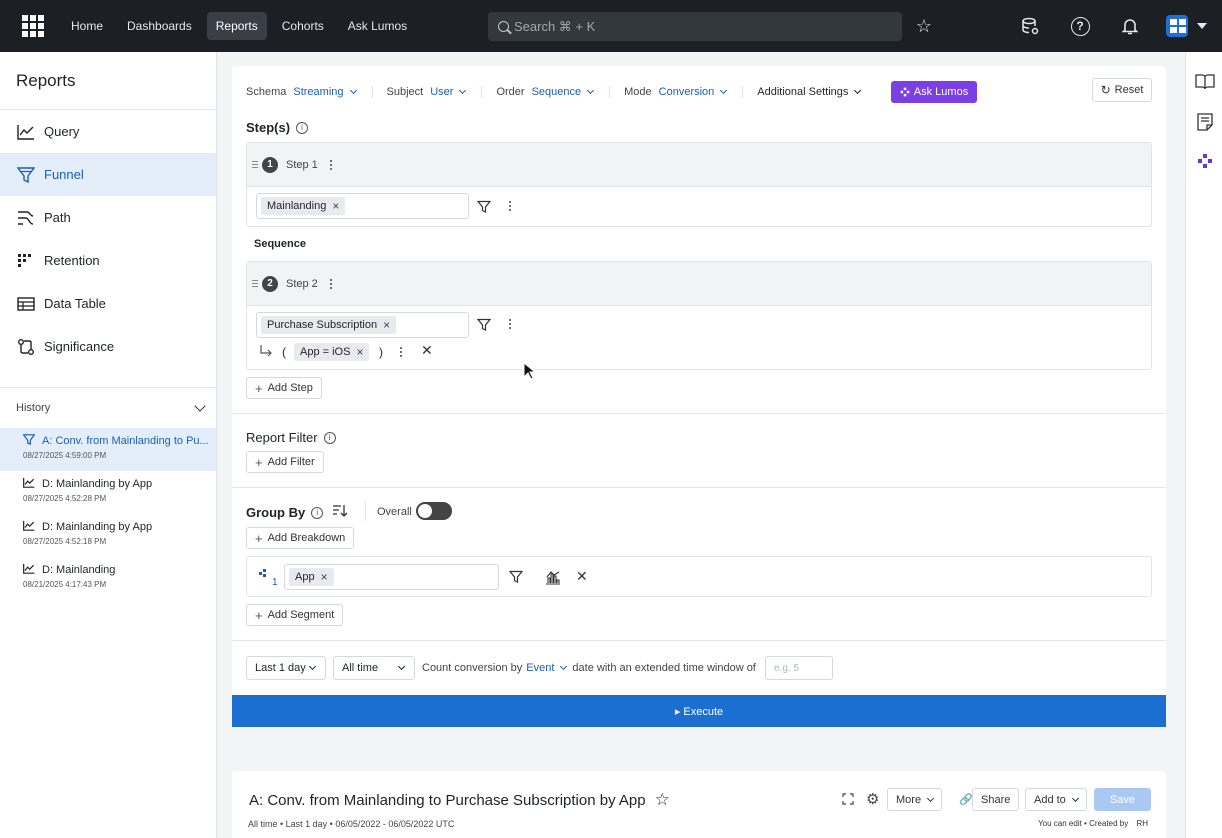 This screenshot has width=1222, height=838. Describe the element at coordinates (695, 26) in the screenshot. I see `search-input: Search ⌘ + K` at that location.